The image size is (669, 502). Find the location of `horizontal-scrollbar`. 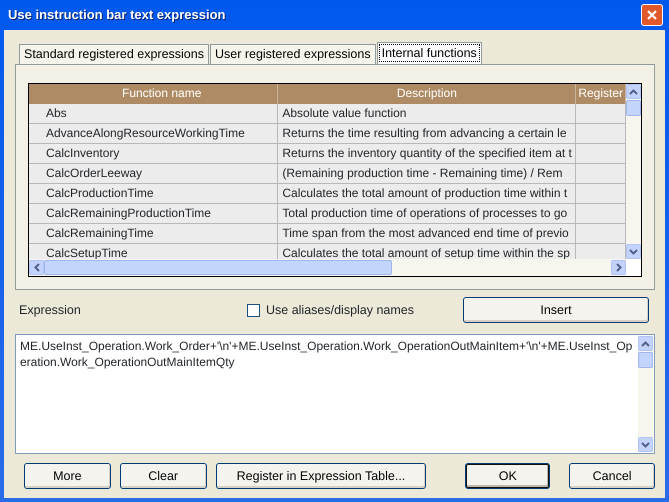

horizontal-scrollbar is located at coordinates (327, 267).